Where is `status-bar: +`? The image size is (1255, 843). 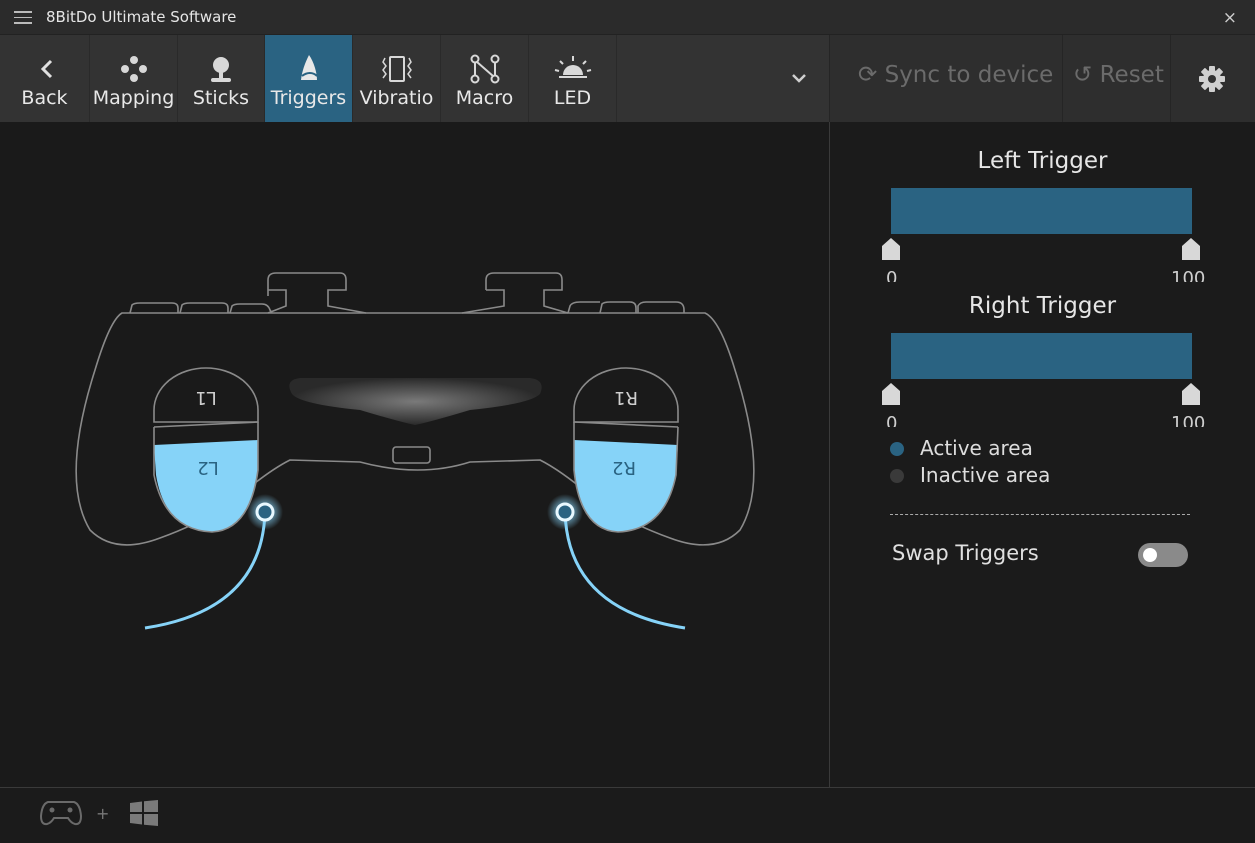
status-bar: + is located at coordinates (627, 815).